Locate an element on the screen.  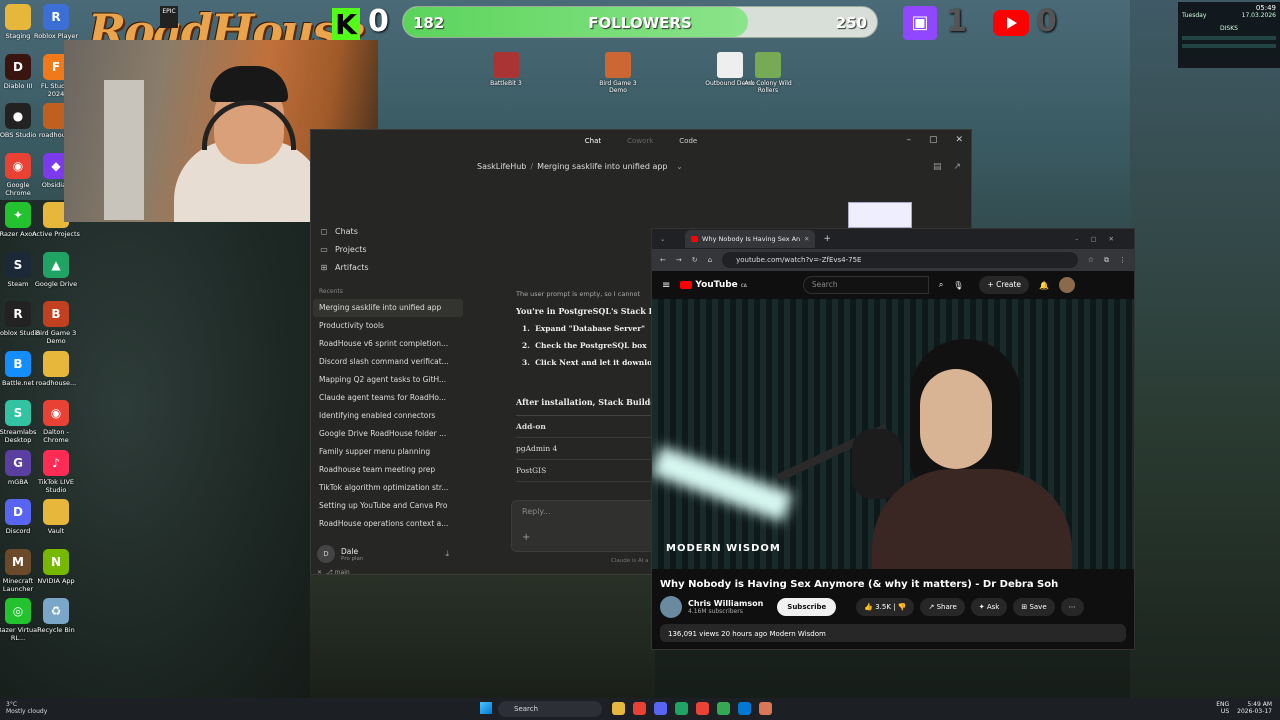
add-attachment-icon: + is located at coordinates (526, 537).